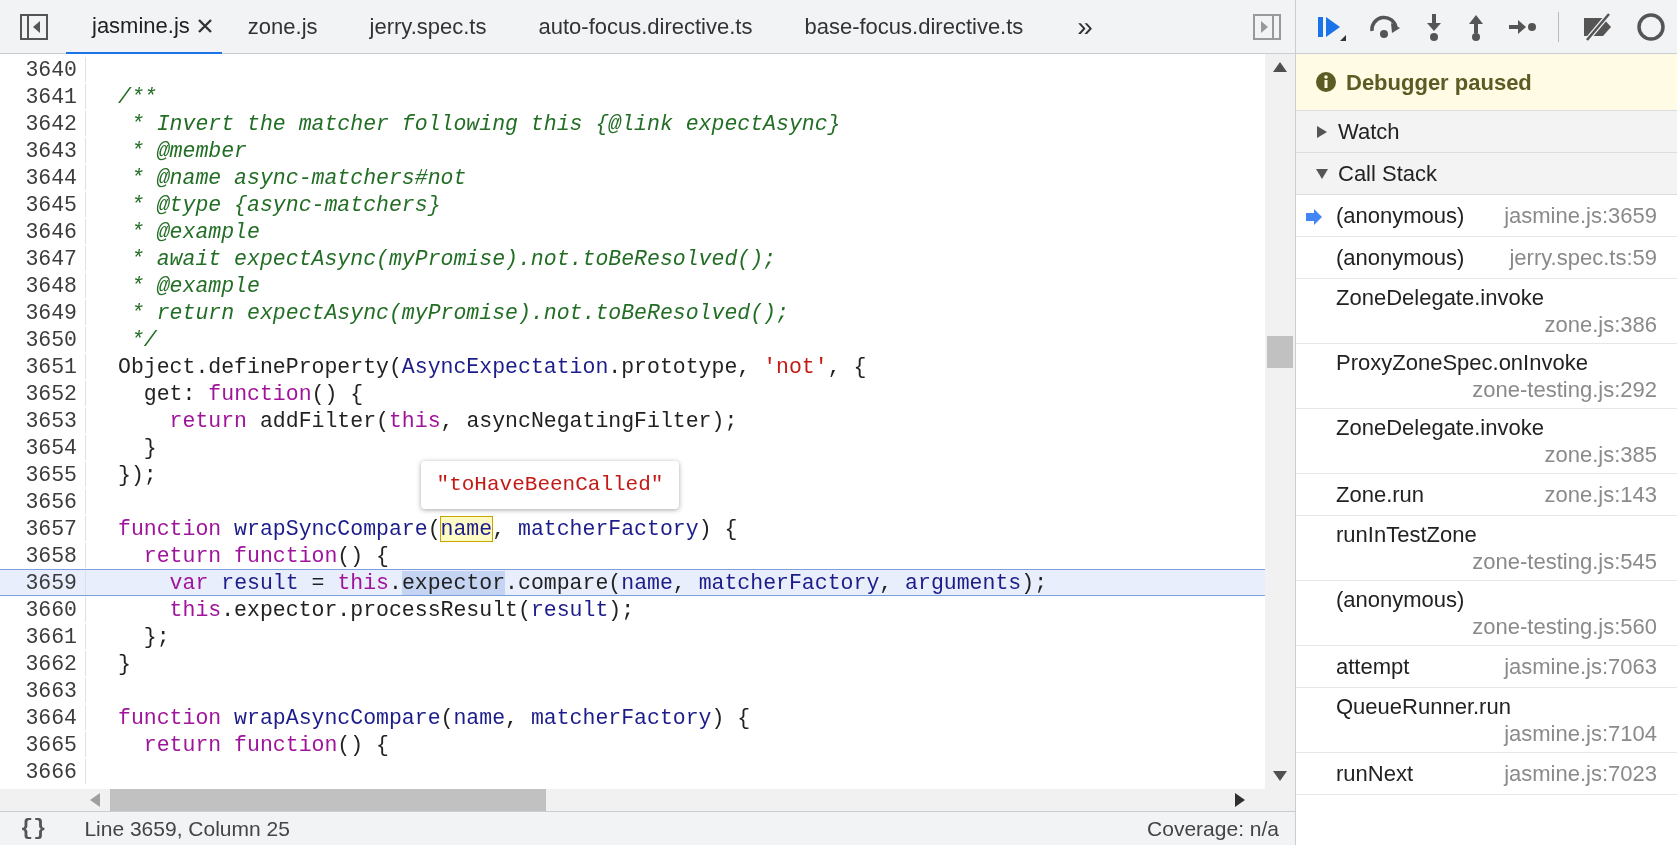  I want to click on call-frame: runNext jasmine.js:7023, so click(1486, 774).